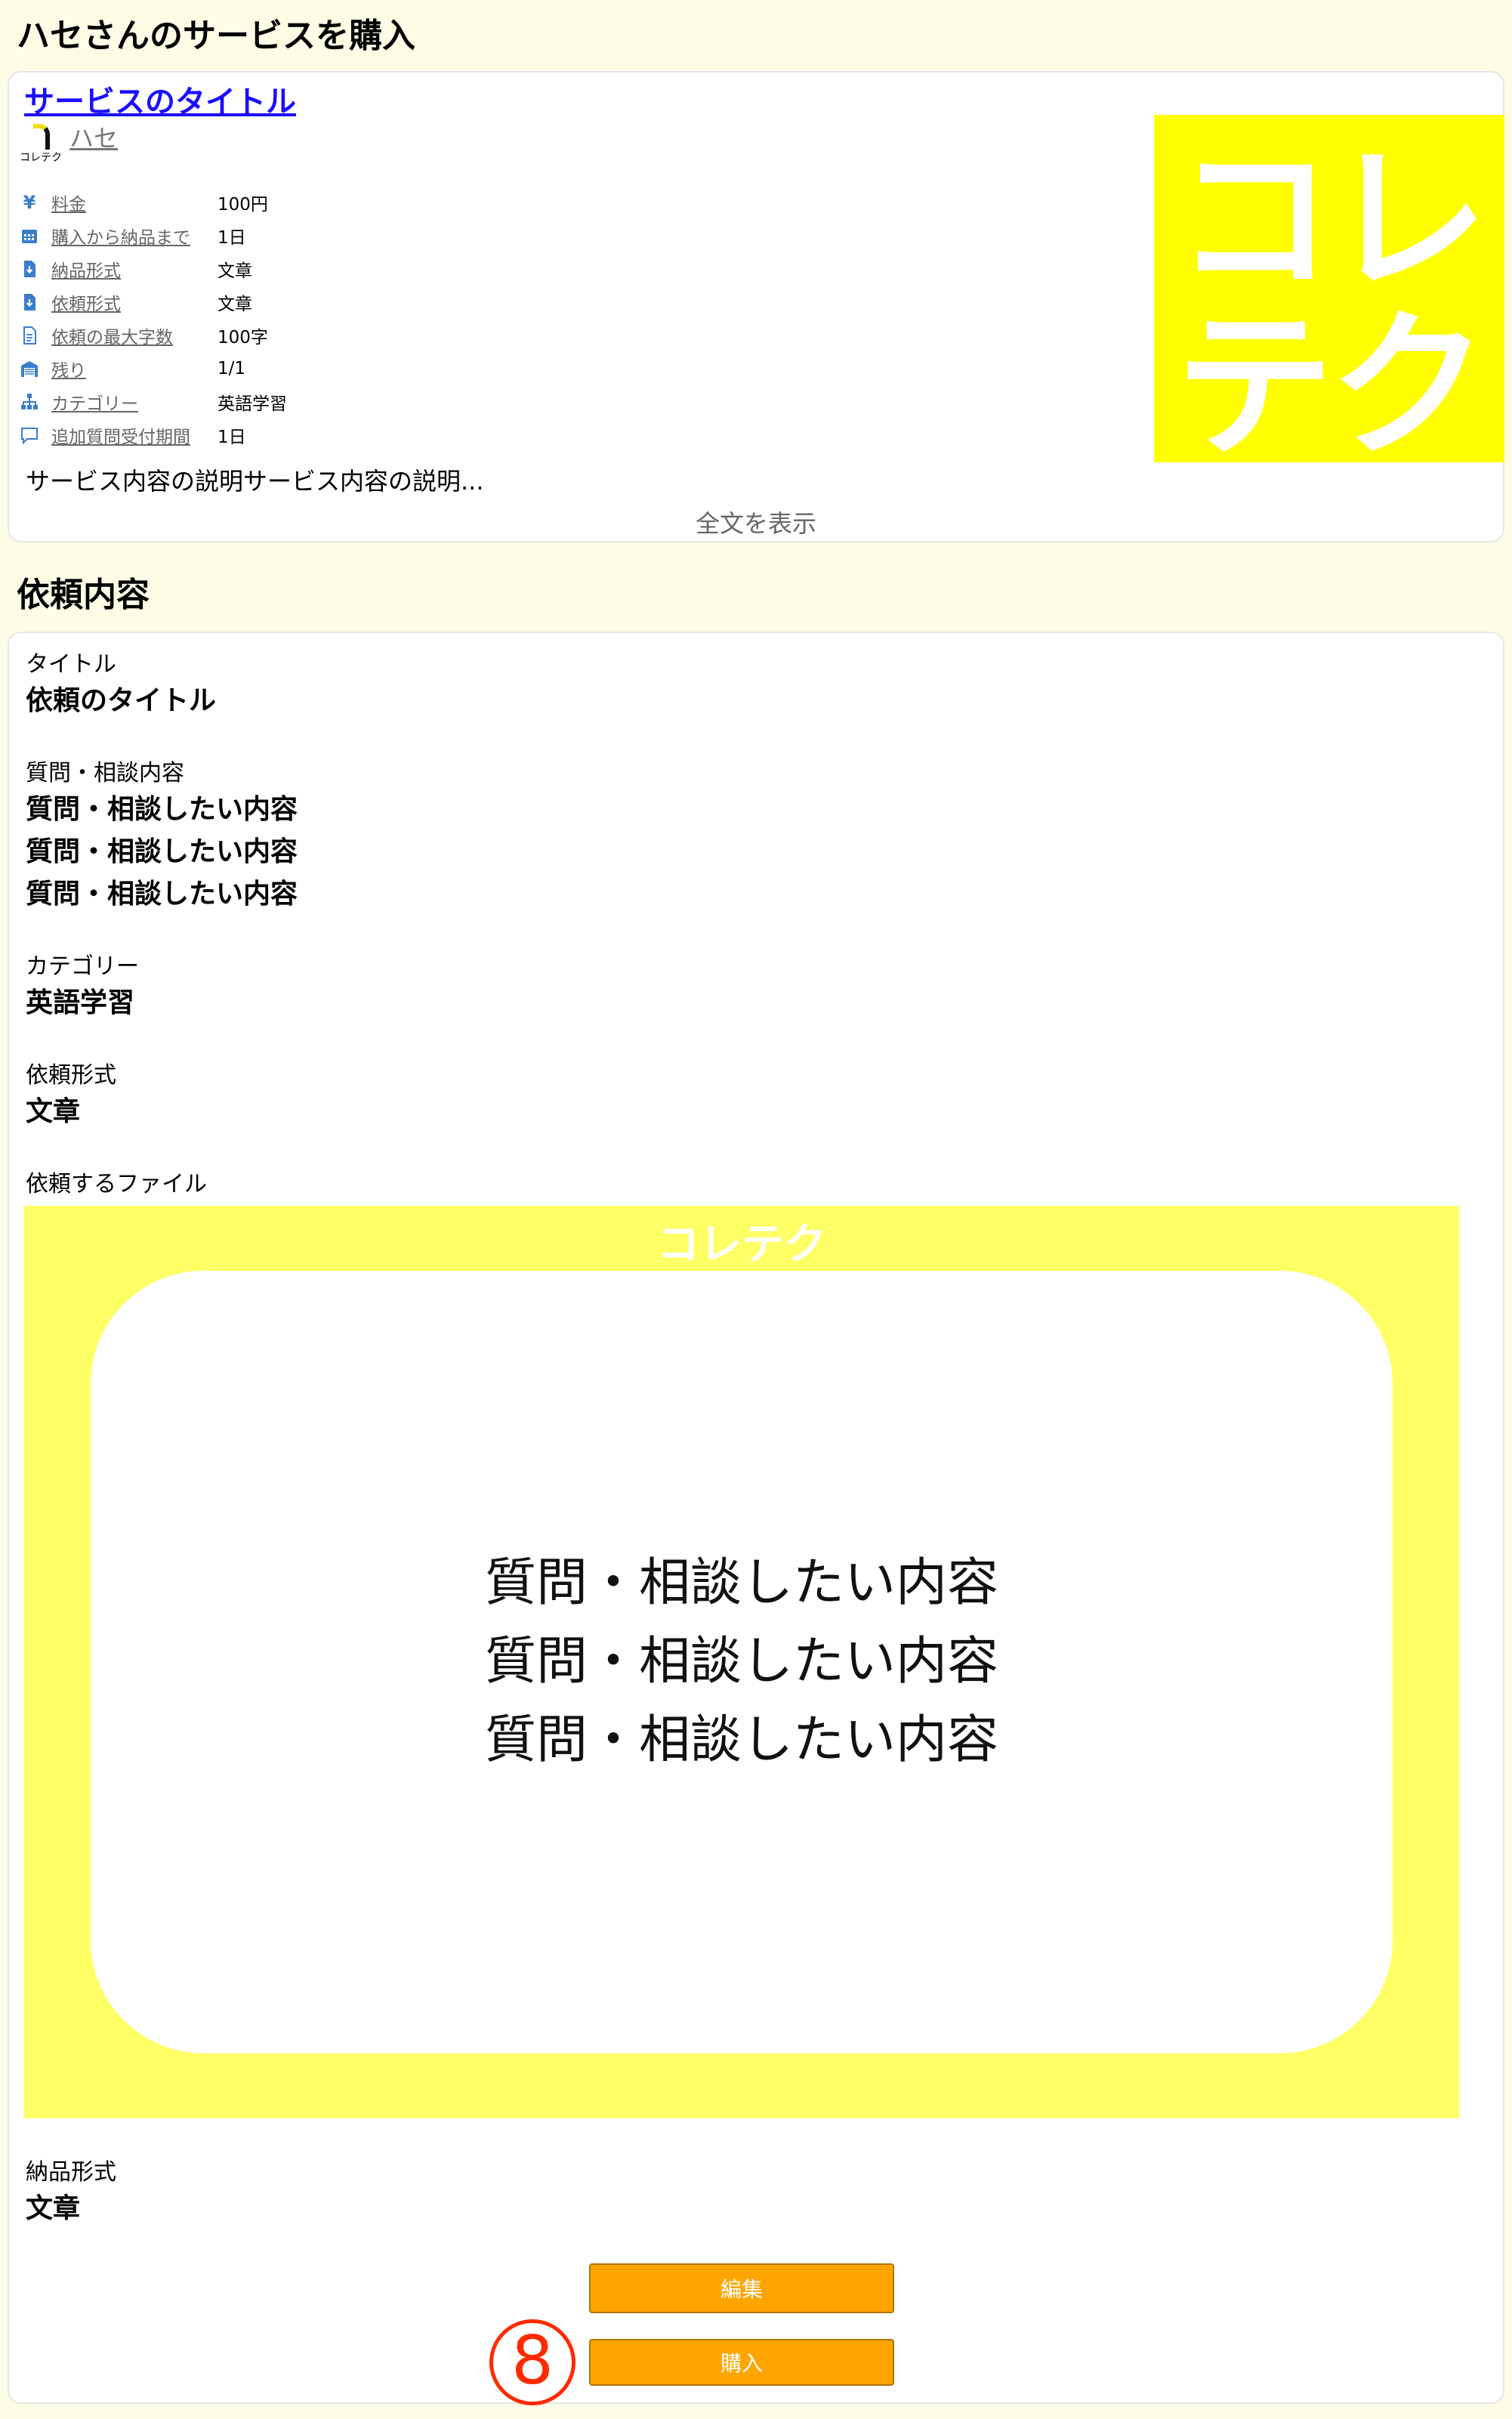 The width and height of the screenshot is (1512, 2419). I want to click on delivery-format-field: 納品形式 文章, so click(71, 2194).